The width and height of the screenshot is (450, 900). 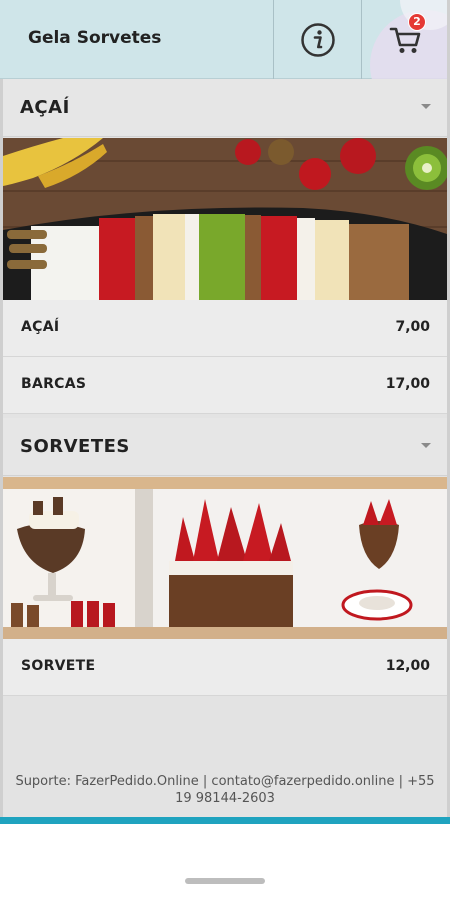 I want to click on gesture-nav-handle, so click(x=225, y=881).